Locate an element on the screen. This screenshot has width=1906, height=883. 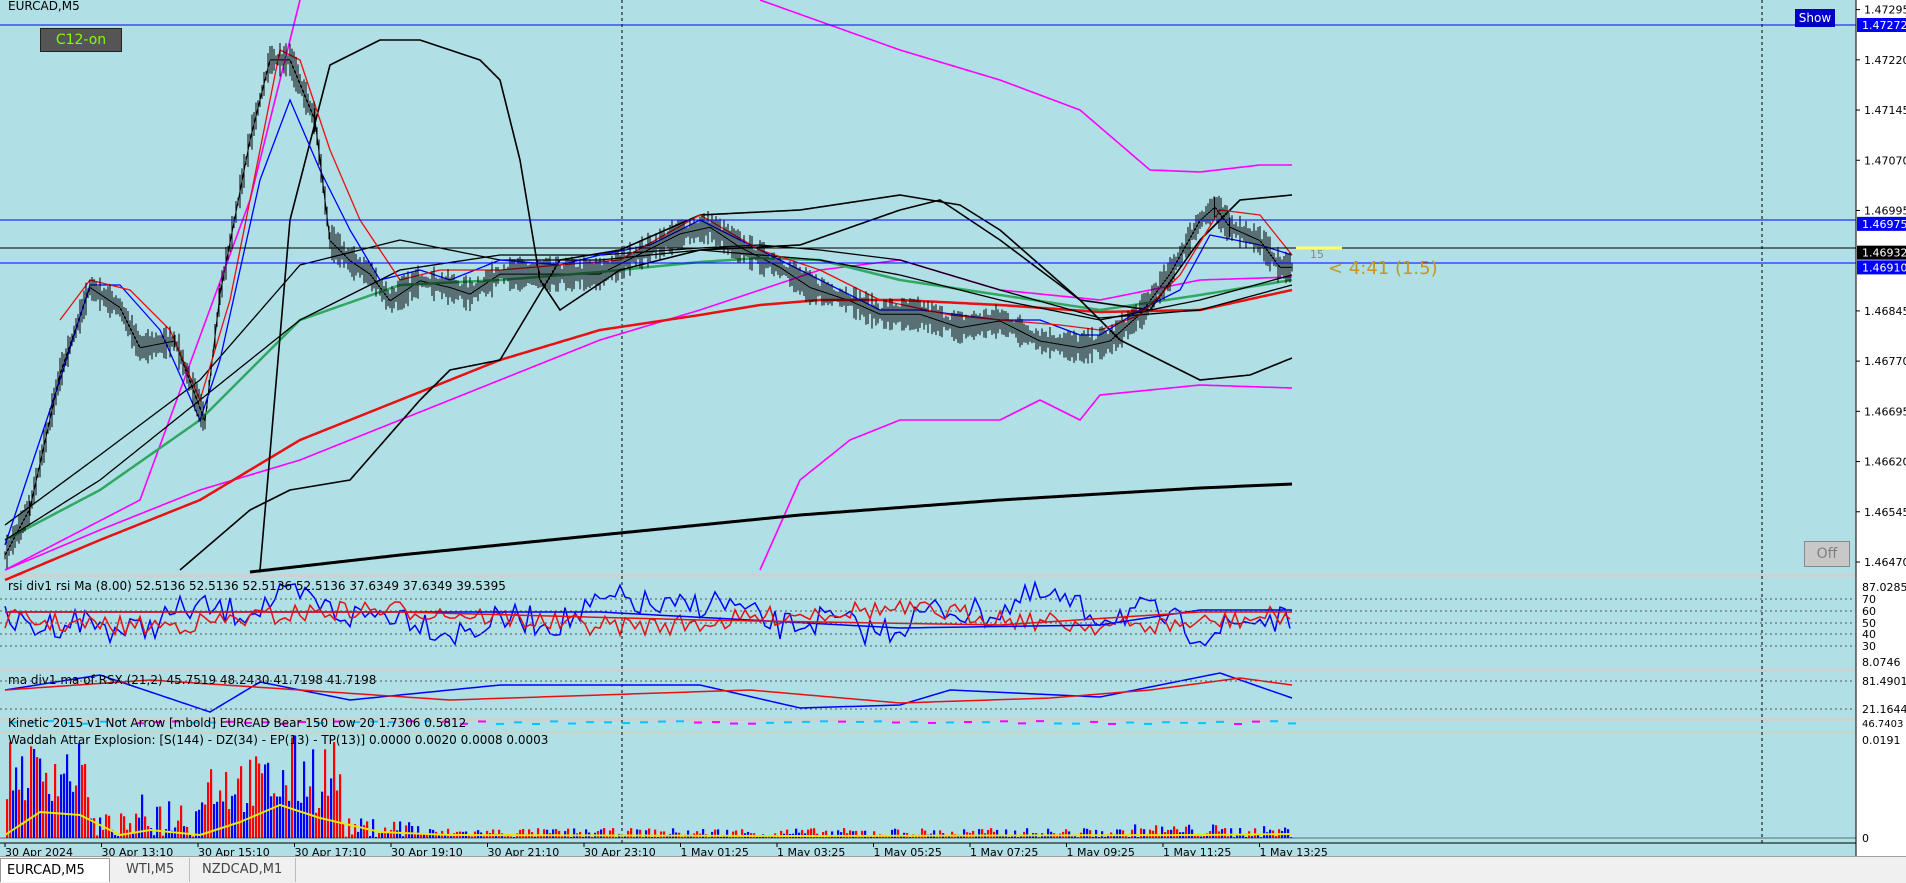
time-tick-label: 30 Apr 19:10 is located at coordinates (427, 851).